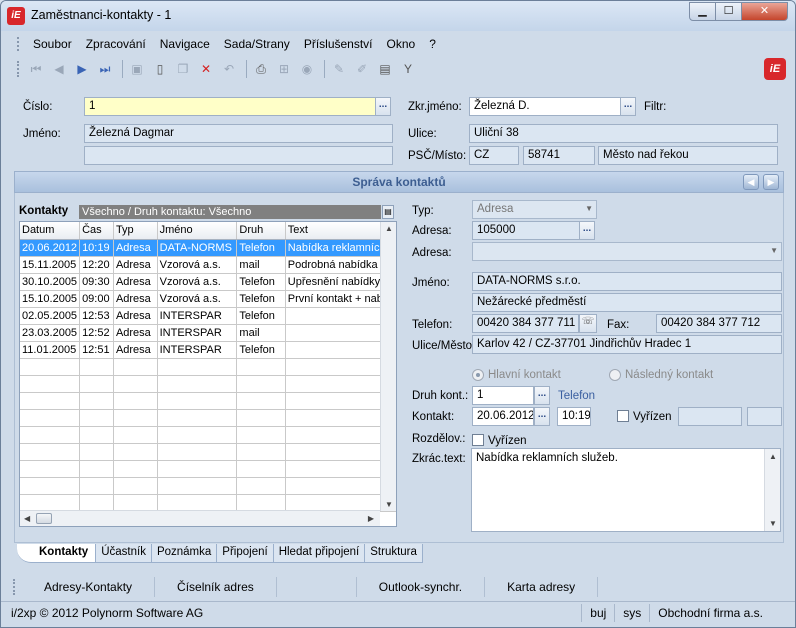 Image resolution: width=796 pixels, height=628 pixels. Describe the element at coordinates (229, 69) in the screenshot. I see `undo-icon: ↶` at that location.